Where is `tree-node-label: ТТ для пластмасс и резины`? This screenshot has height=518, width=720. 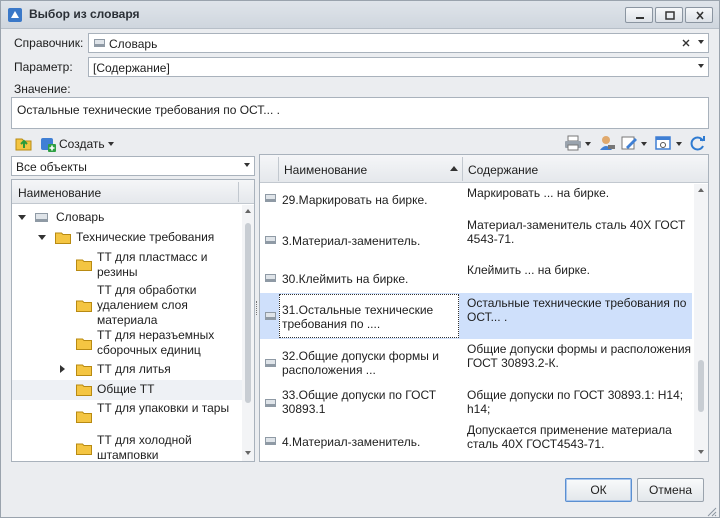 tree-node-label: ТТ для пластмасс и резины is located at coordinates (152, 264).